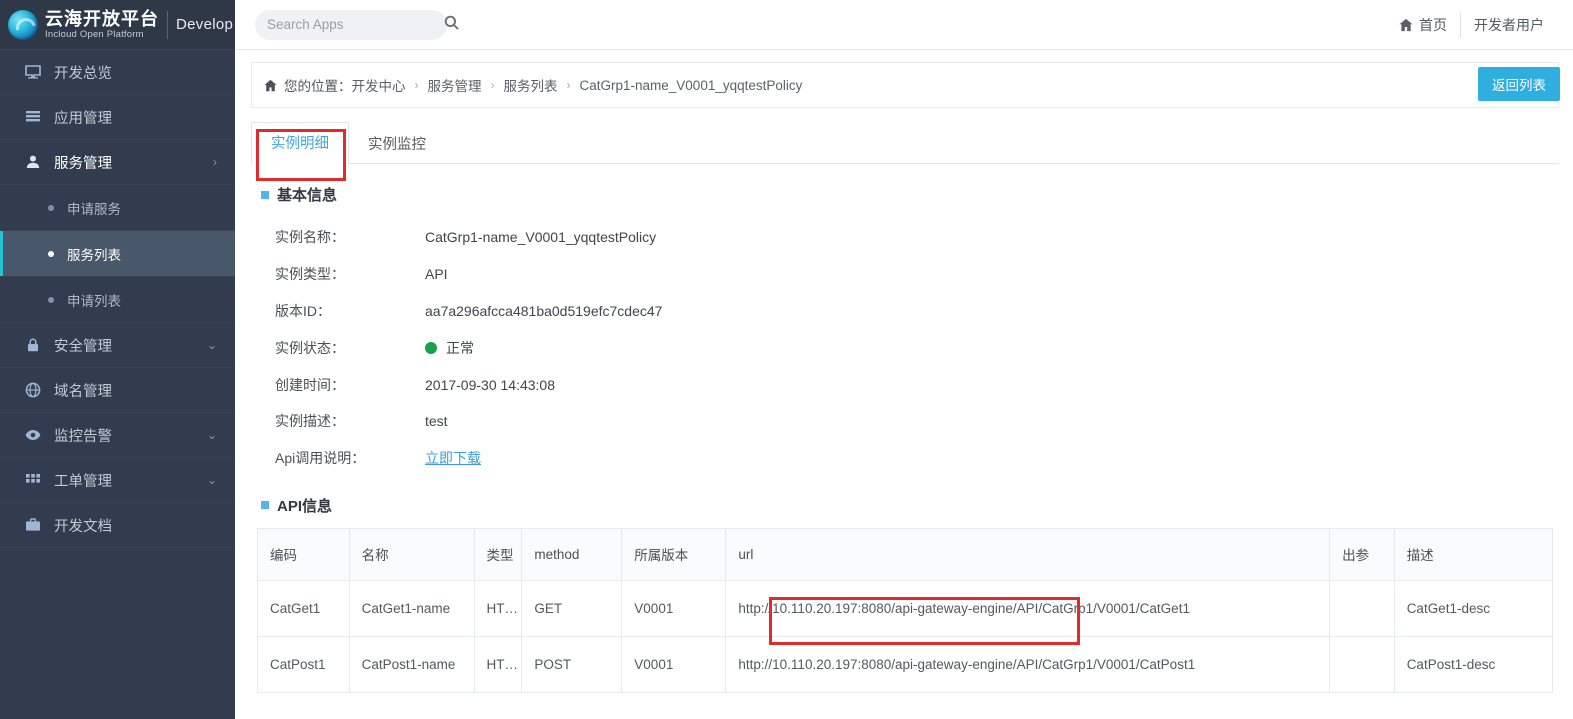 The width and height of the screenshot is (1573, 719). What do you see at coordinates (917, 194) in the screenshot?
I see `section-header-basic-info: 基本信息` at bounding box center [917, 194].